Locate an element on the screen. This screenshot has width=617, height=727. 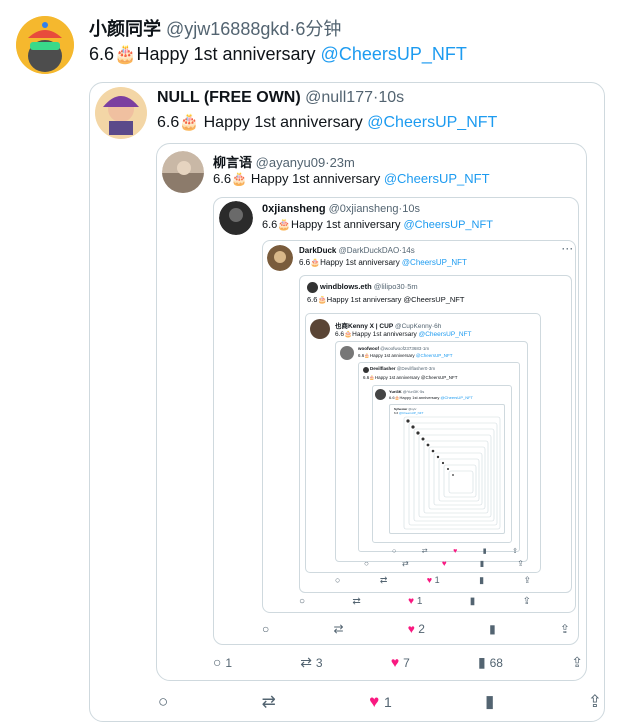
author-handle: @null177 is located at coordinates (339, 97).